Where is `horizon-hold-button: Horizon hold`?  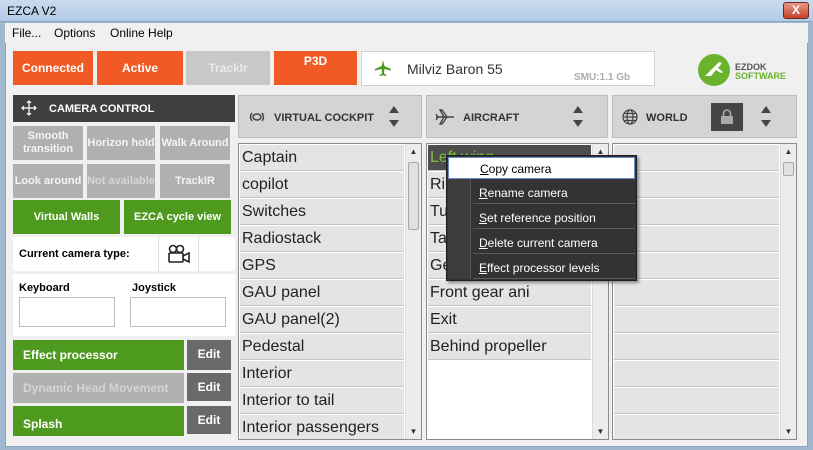 horizon-hold-button: Horizon hold is located at coordinates (121, 143).